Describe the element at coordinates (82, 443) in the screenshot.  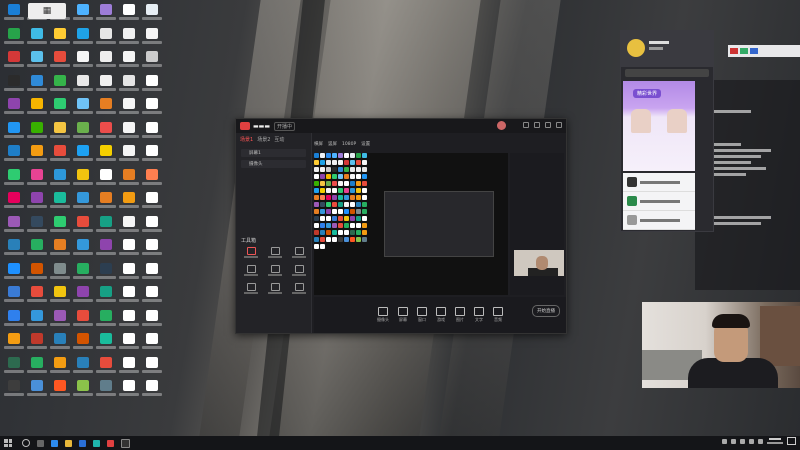
I see `store-icon` at that location.